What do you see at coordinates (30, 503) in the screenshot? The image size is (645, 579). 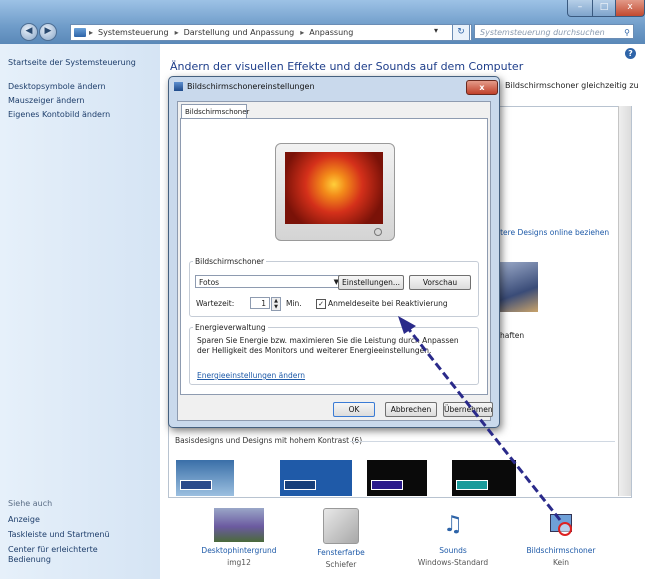 I see `see-also-heading: Siehe auch` at bounding box center [30, 503].